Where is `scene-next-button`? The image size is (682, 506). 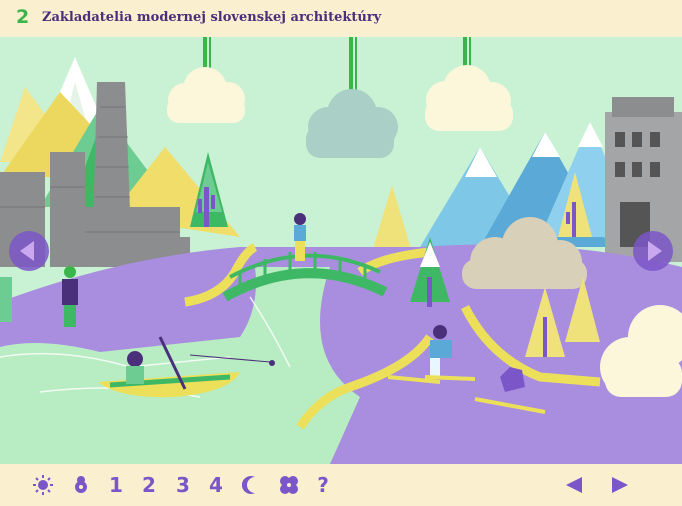
scene-next-button is located at coordinates (653, 251).